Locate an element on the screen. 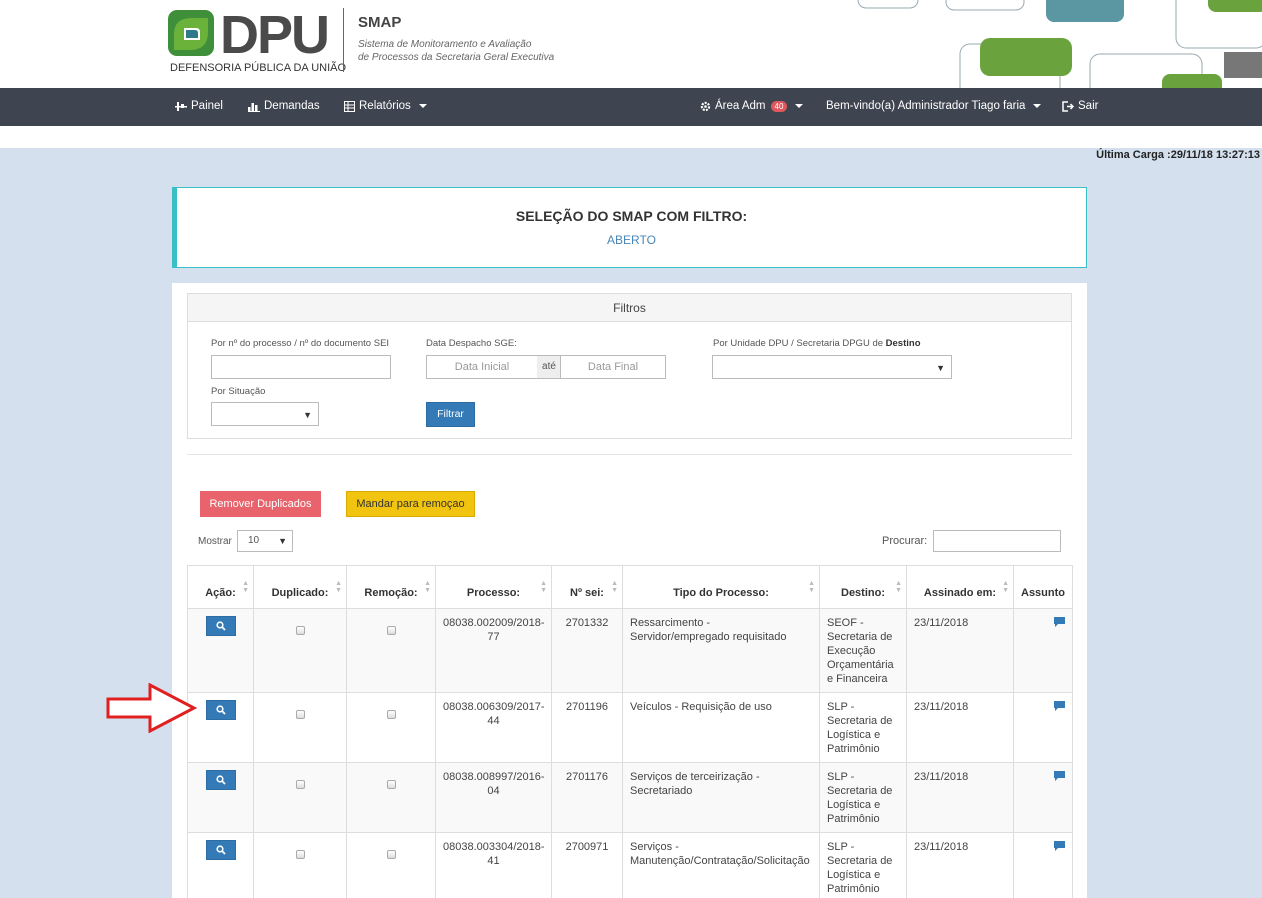  remove-duplicates-button: Remover Duplicados is located at coordinates (260, 504).